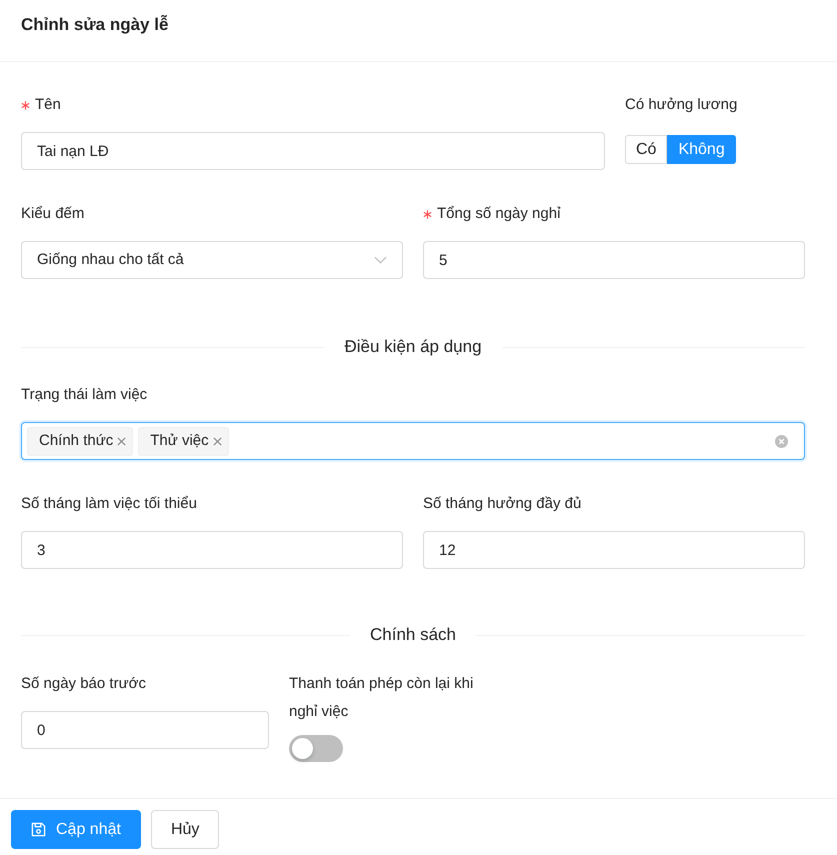 The width and height of the screenshot is (837, 855). I want to click on select-field: Giống nhau cho tất cả, so click(212, 260).